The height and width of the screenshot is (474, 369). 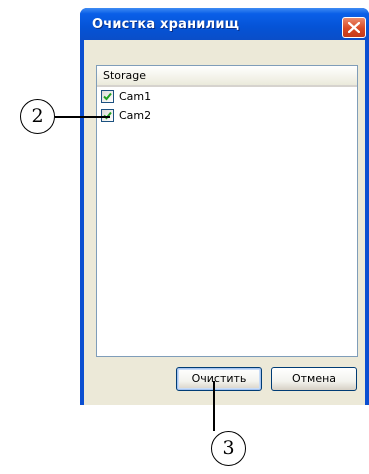 What do you see at coordinates (227, 76) in the screenshot?
I see `list-column-header: Storage` at bounding box center [227, 76].